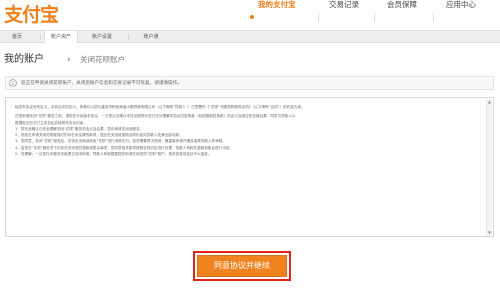  I want to click on tab-account-pass: 账户通, so click(151, 37).